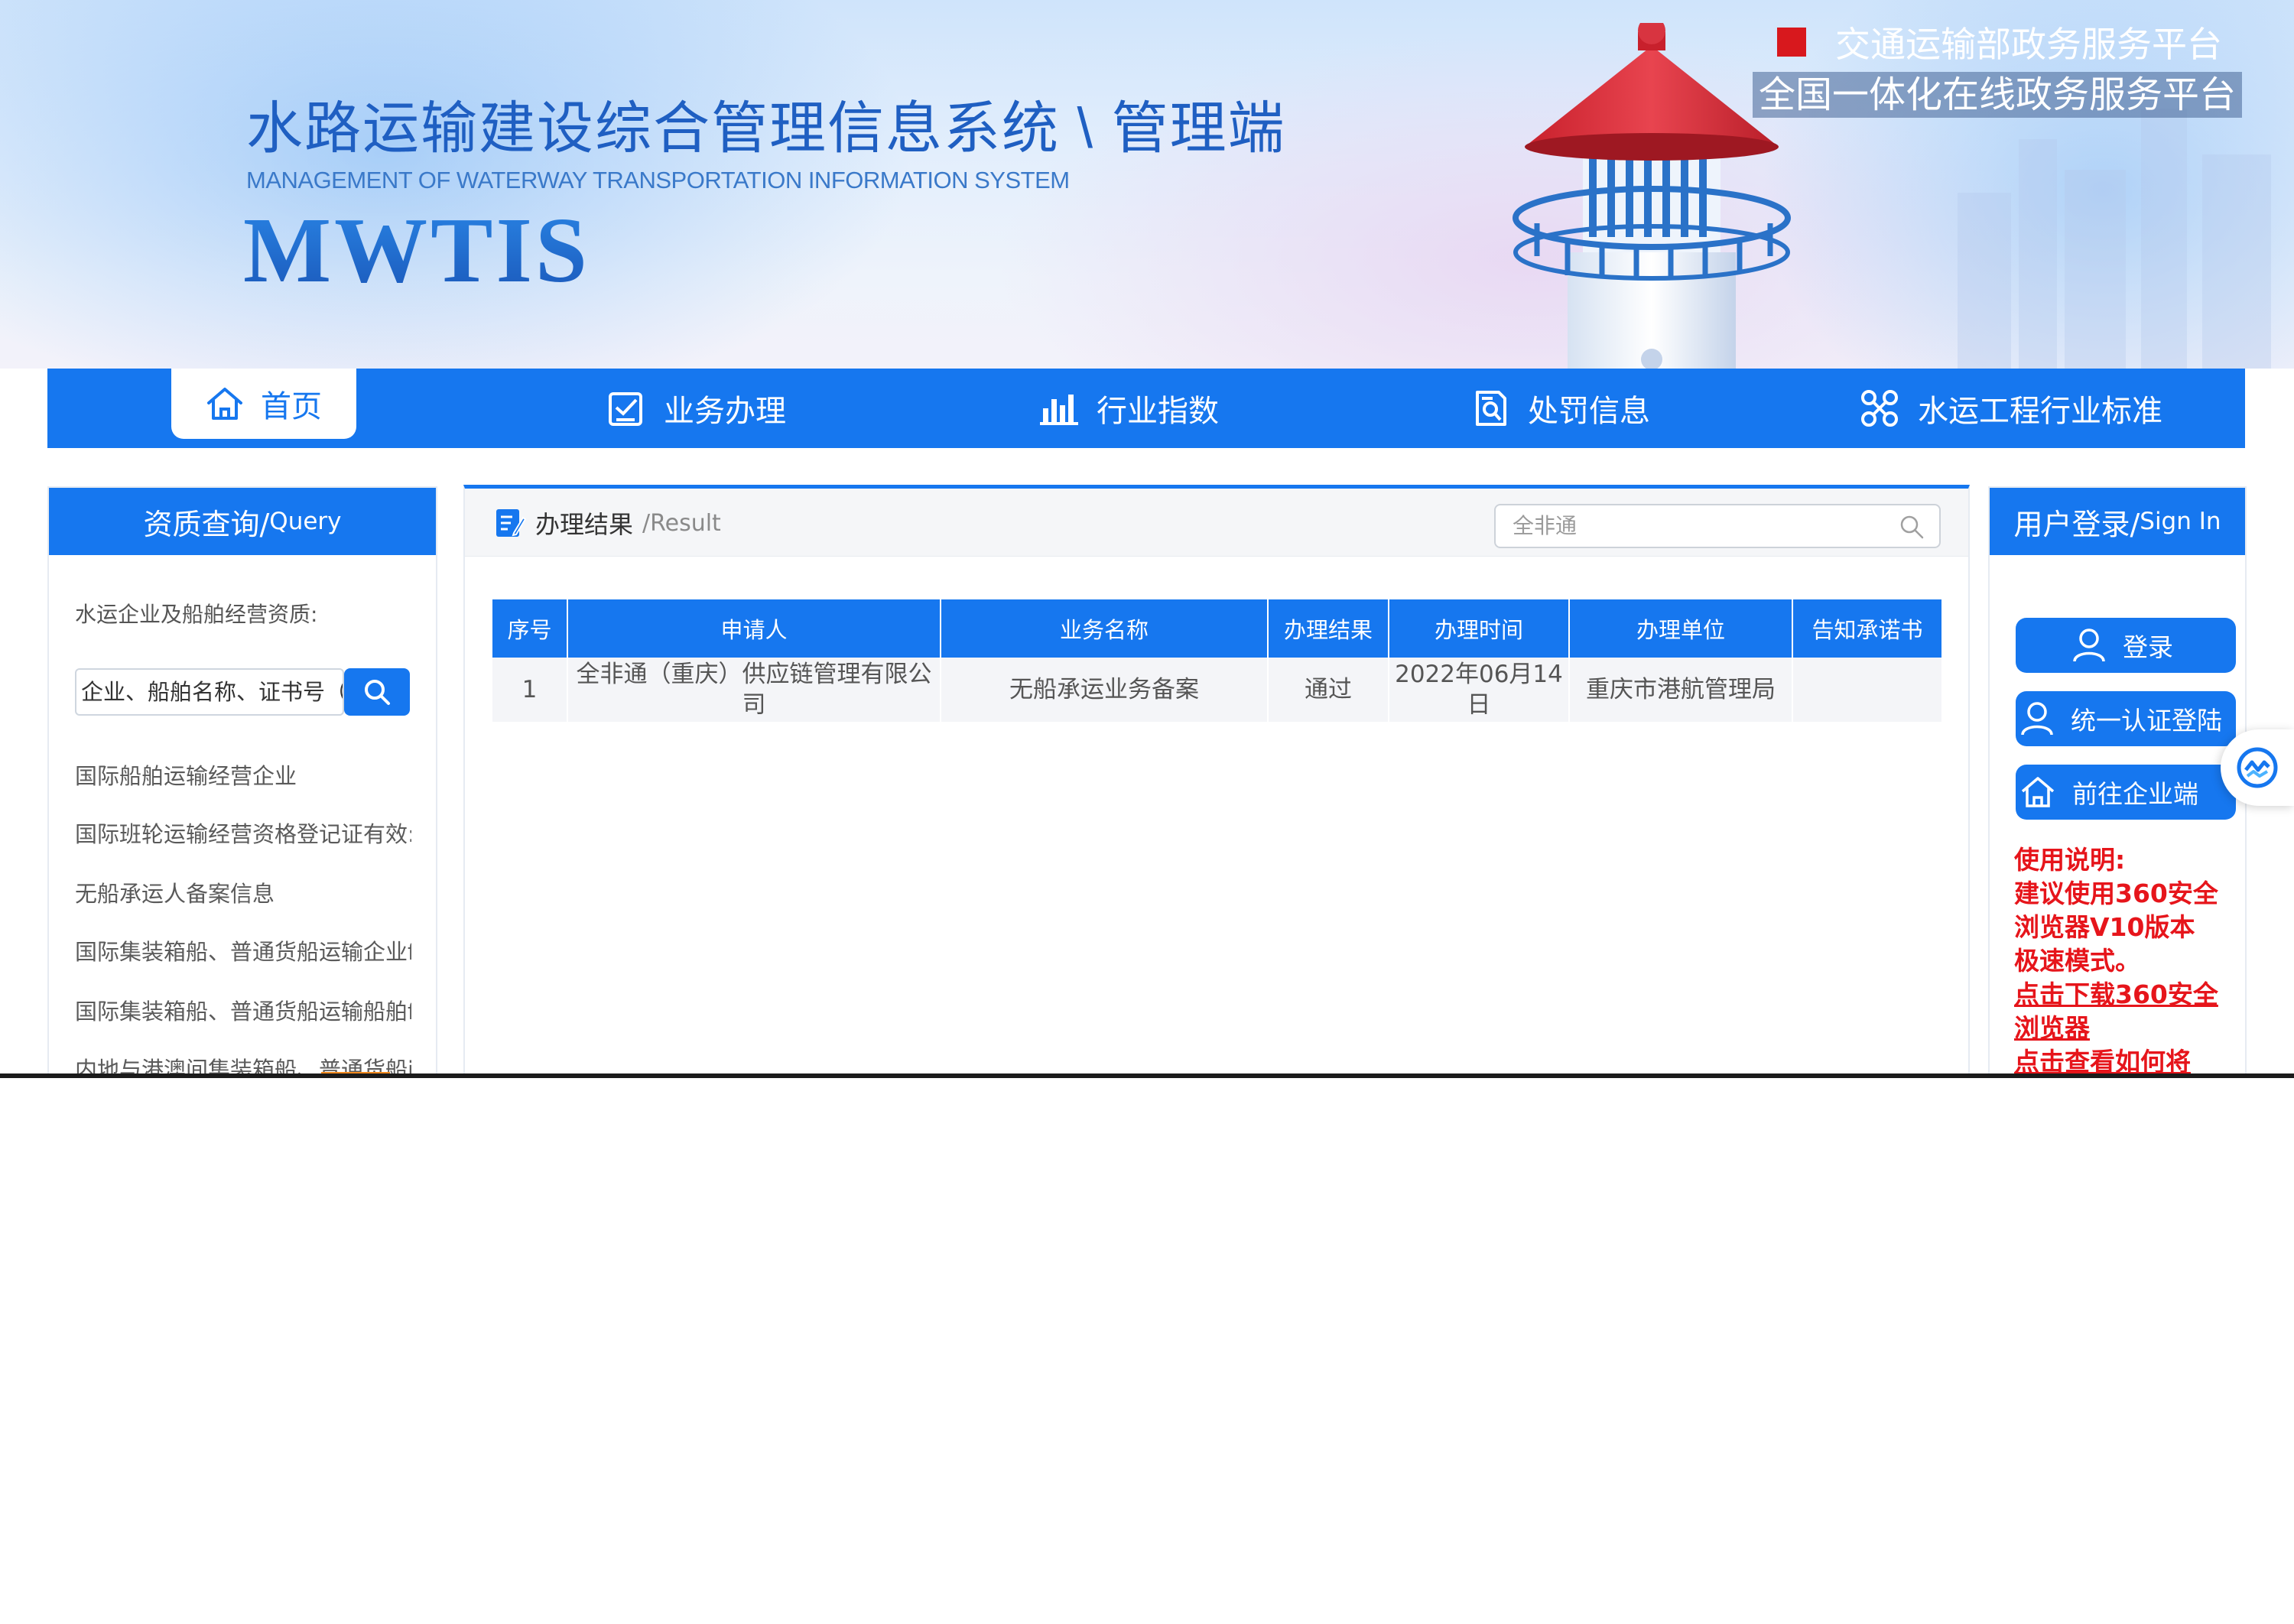 Image resolution: width=2294 pixels, height=1624 pixels. Describe the element at coordinates (1105, 628) in the screenshot. I see `col-header-business: 业务名称` at that location.